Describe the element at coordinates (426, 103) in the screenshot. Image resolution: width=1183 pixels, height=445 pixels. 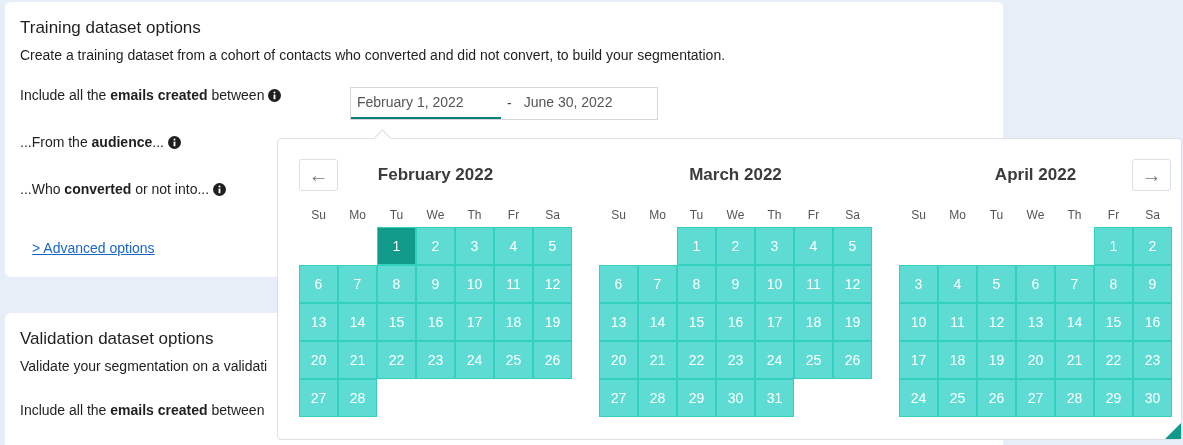
I see `date-input: February 1, 2022` at that location.